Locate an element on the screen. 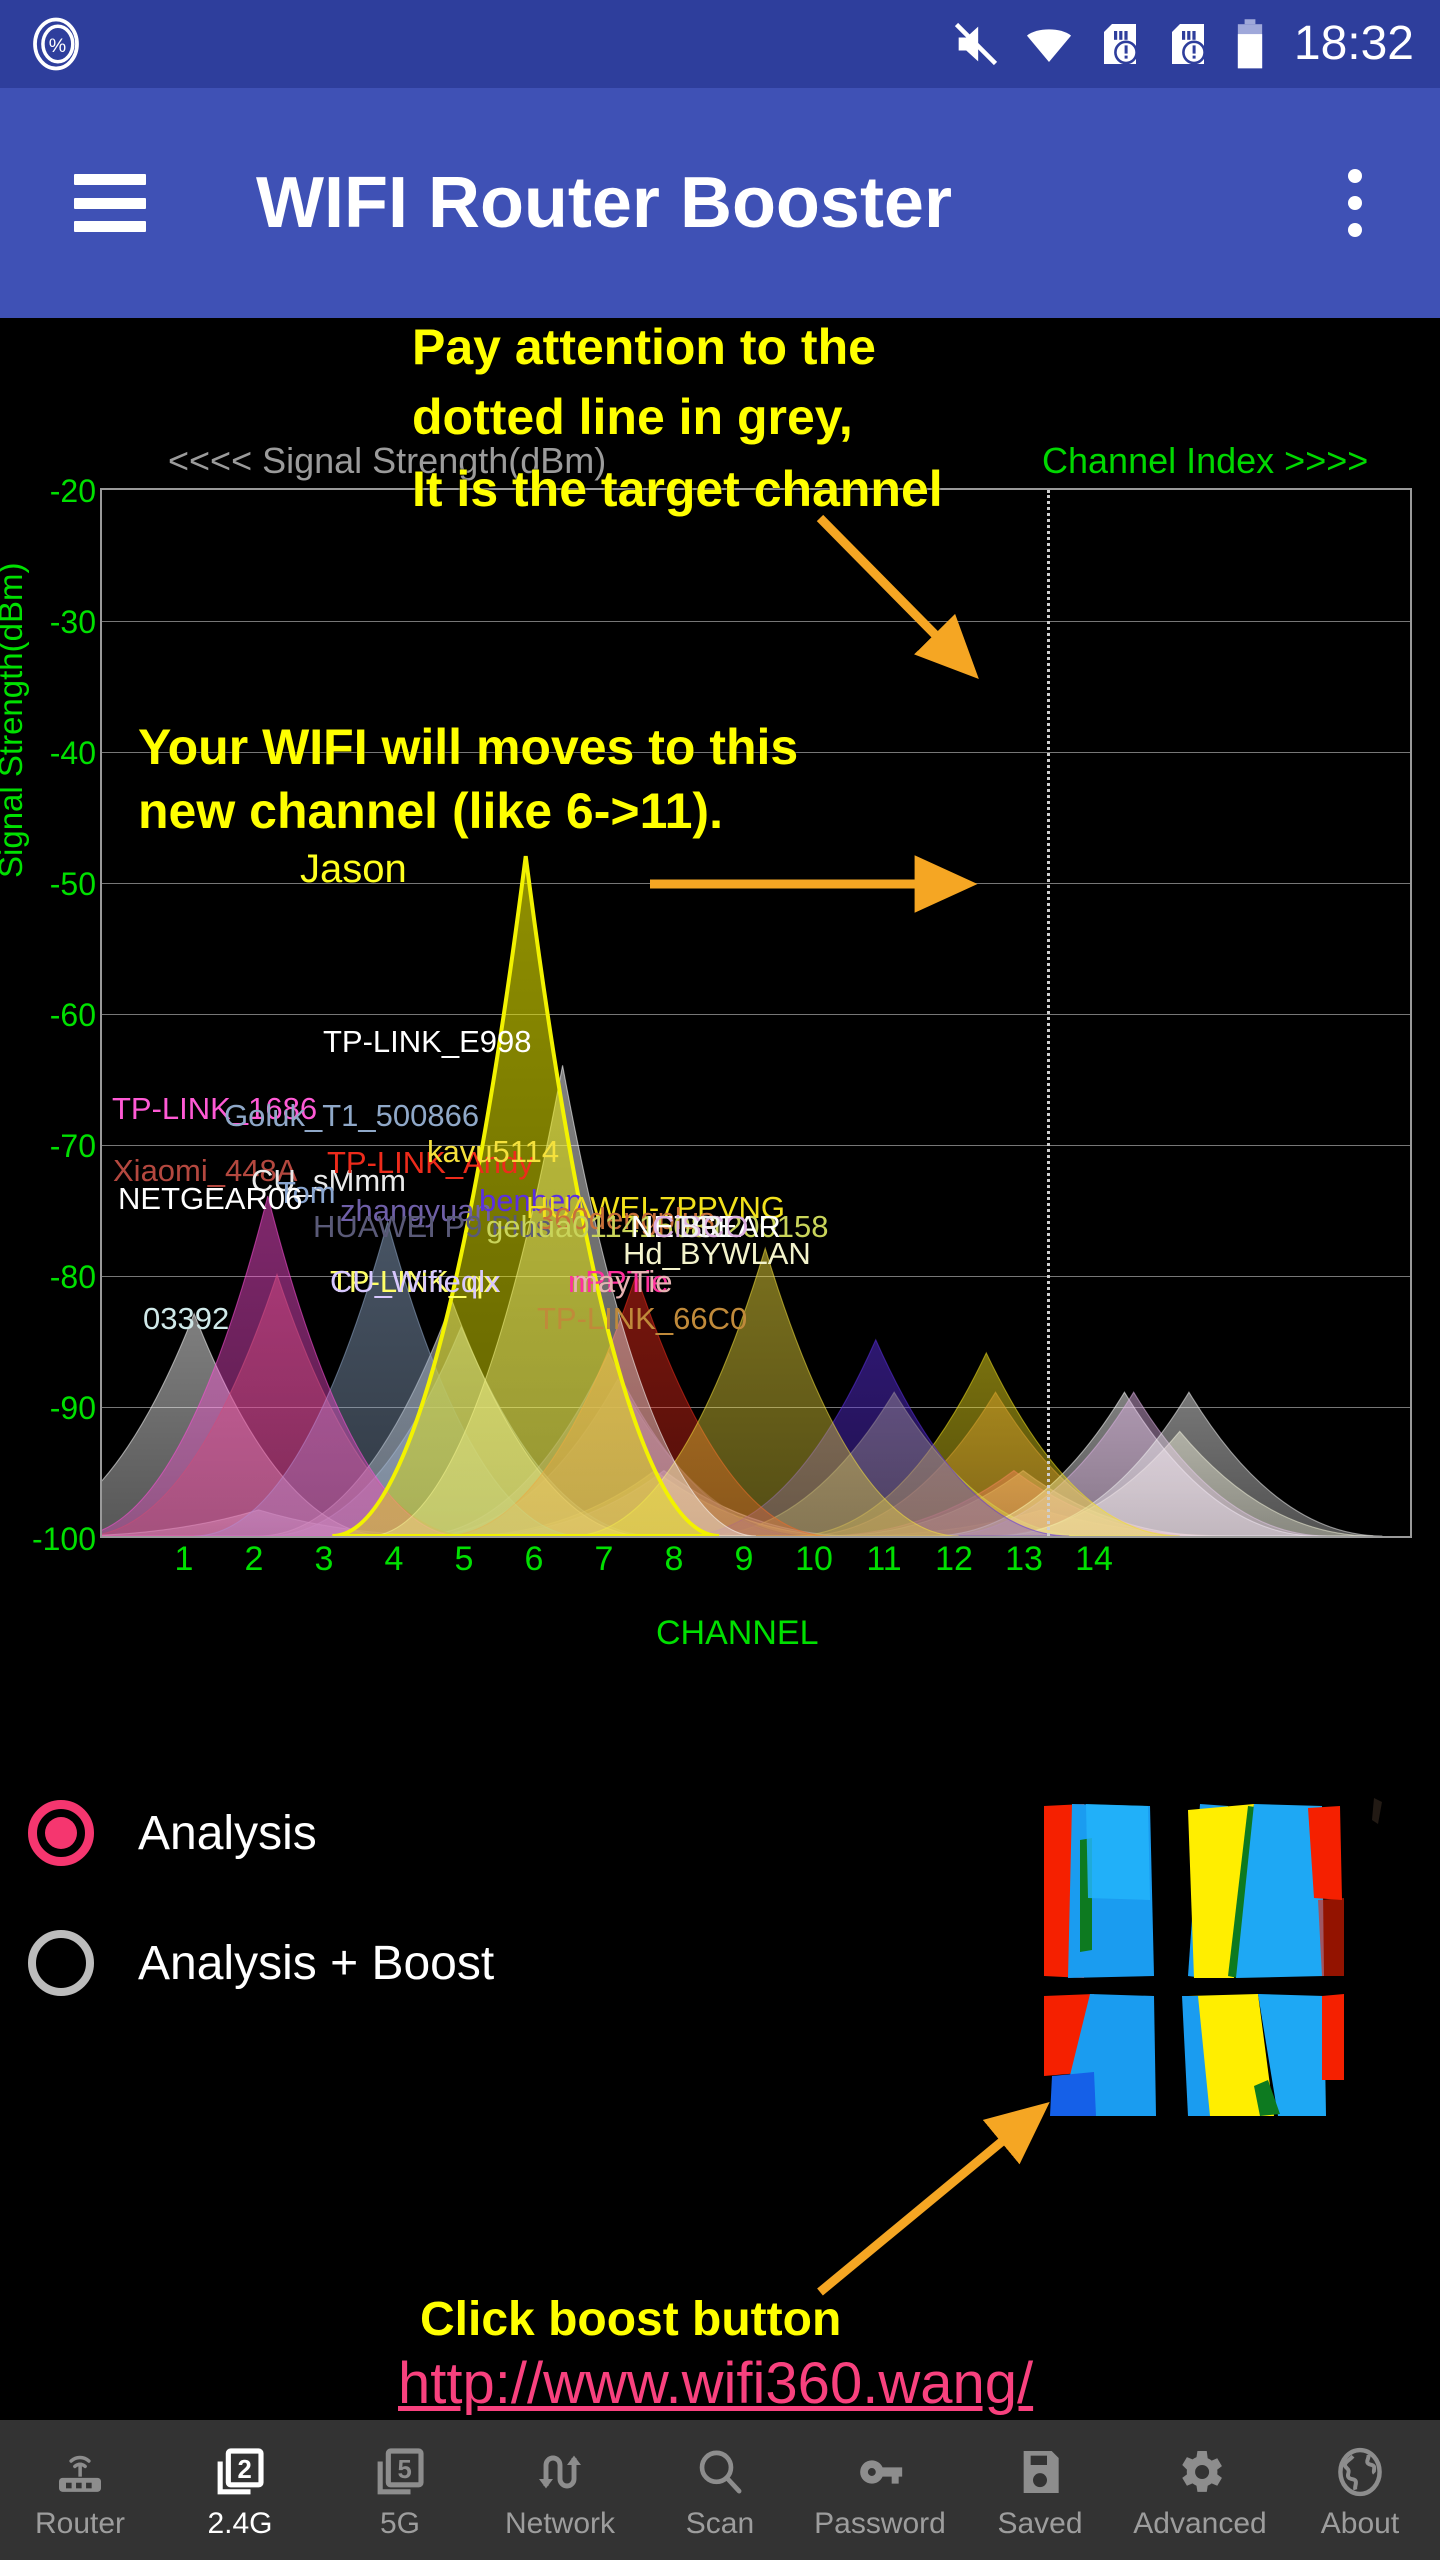  ssid-label: CU_Wifieqlx is located at coordinates (415, 1281).